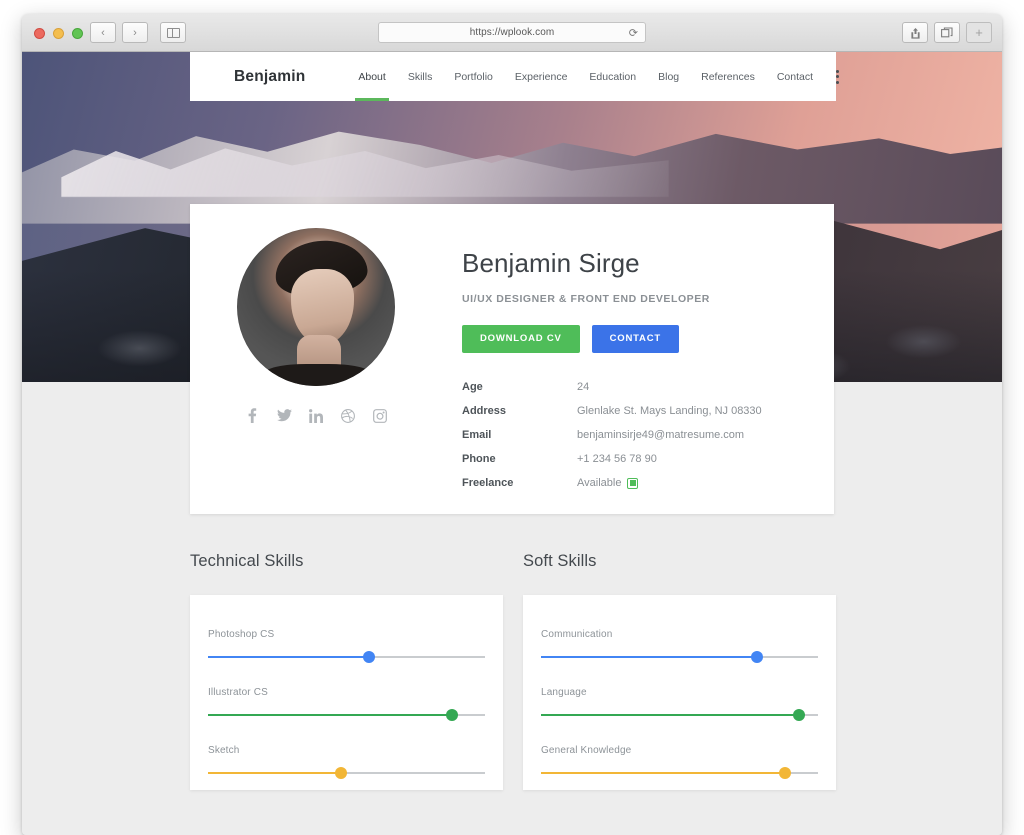 Image resolution: width=1024 pixels, height=835 pixels. What do you see at coordinates (238, 692) in the screenshot?
I see `skill-label: Illustrator CS` at bounding box center [238, 692].